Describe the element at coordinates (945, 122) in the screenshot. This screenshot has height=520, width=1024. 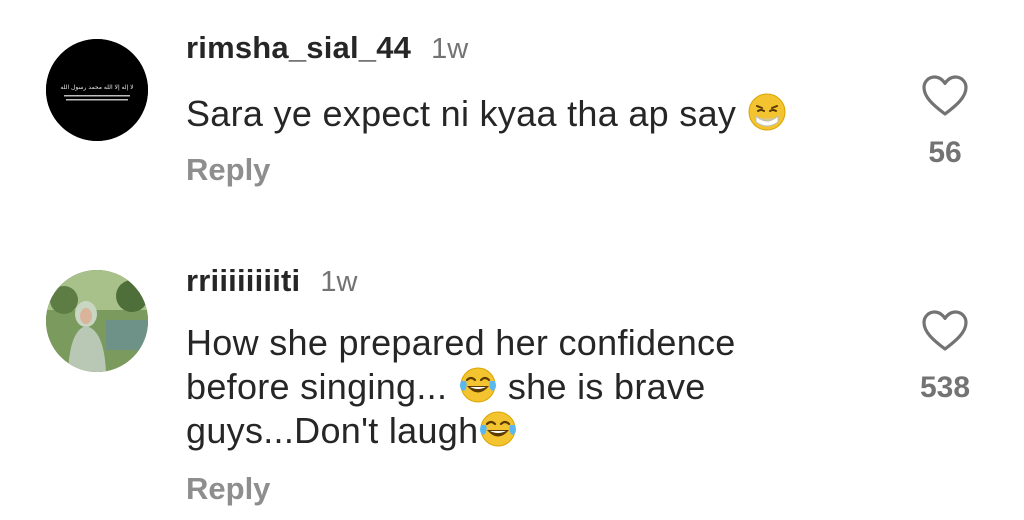
I see `like-control: 56` at that location.